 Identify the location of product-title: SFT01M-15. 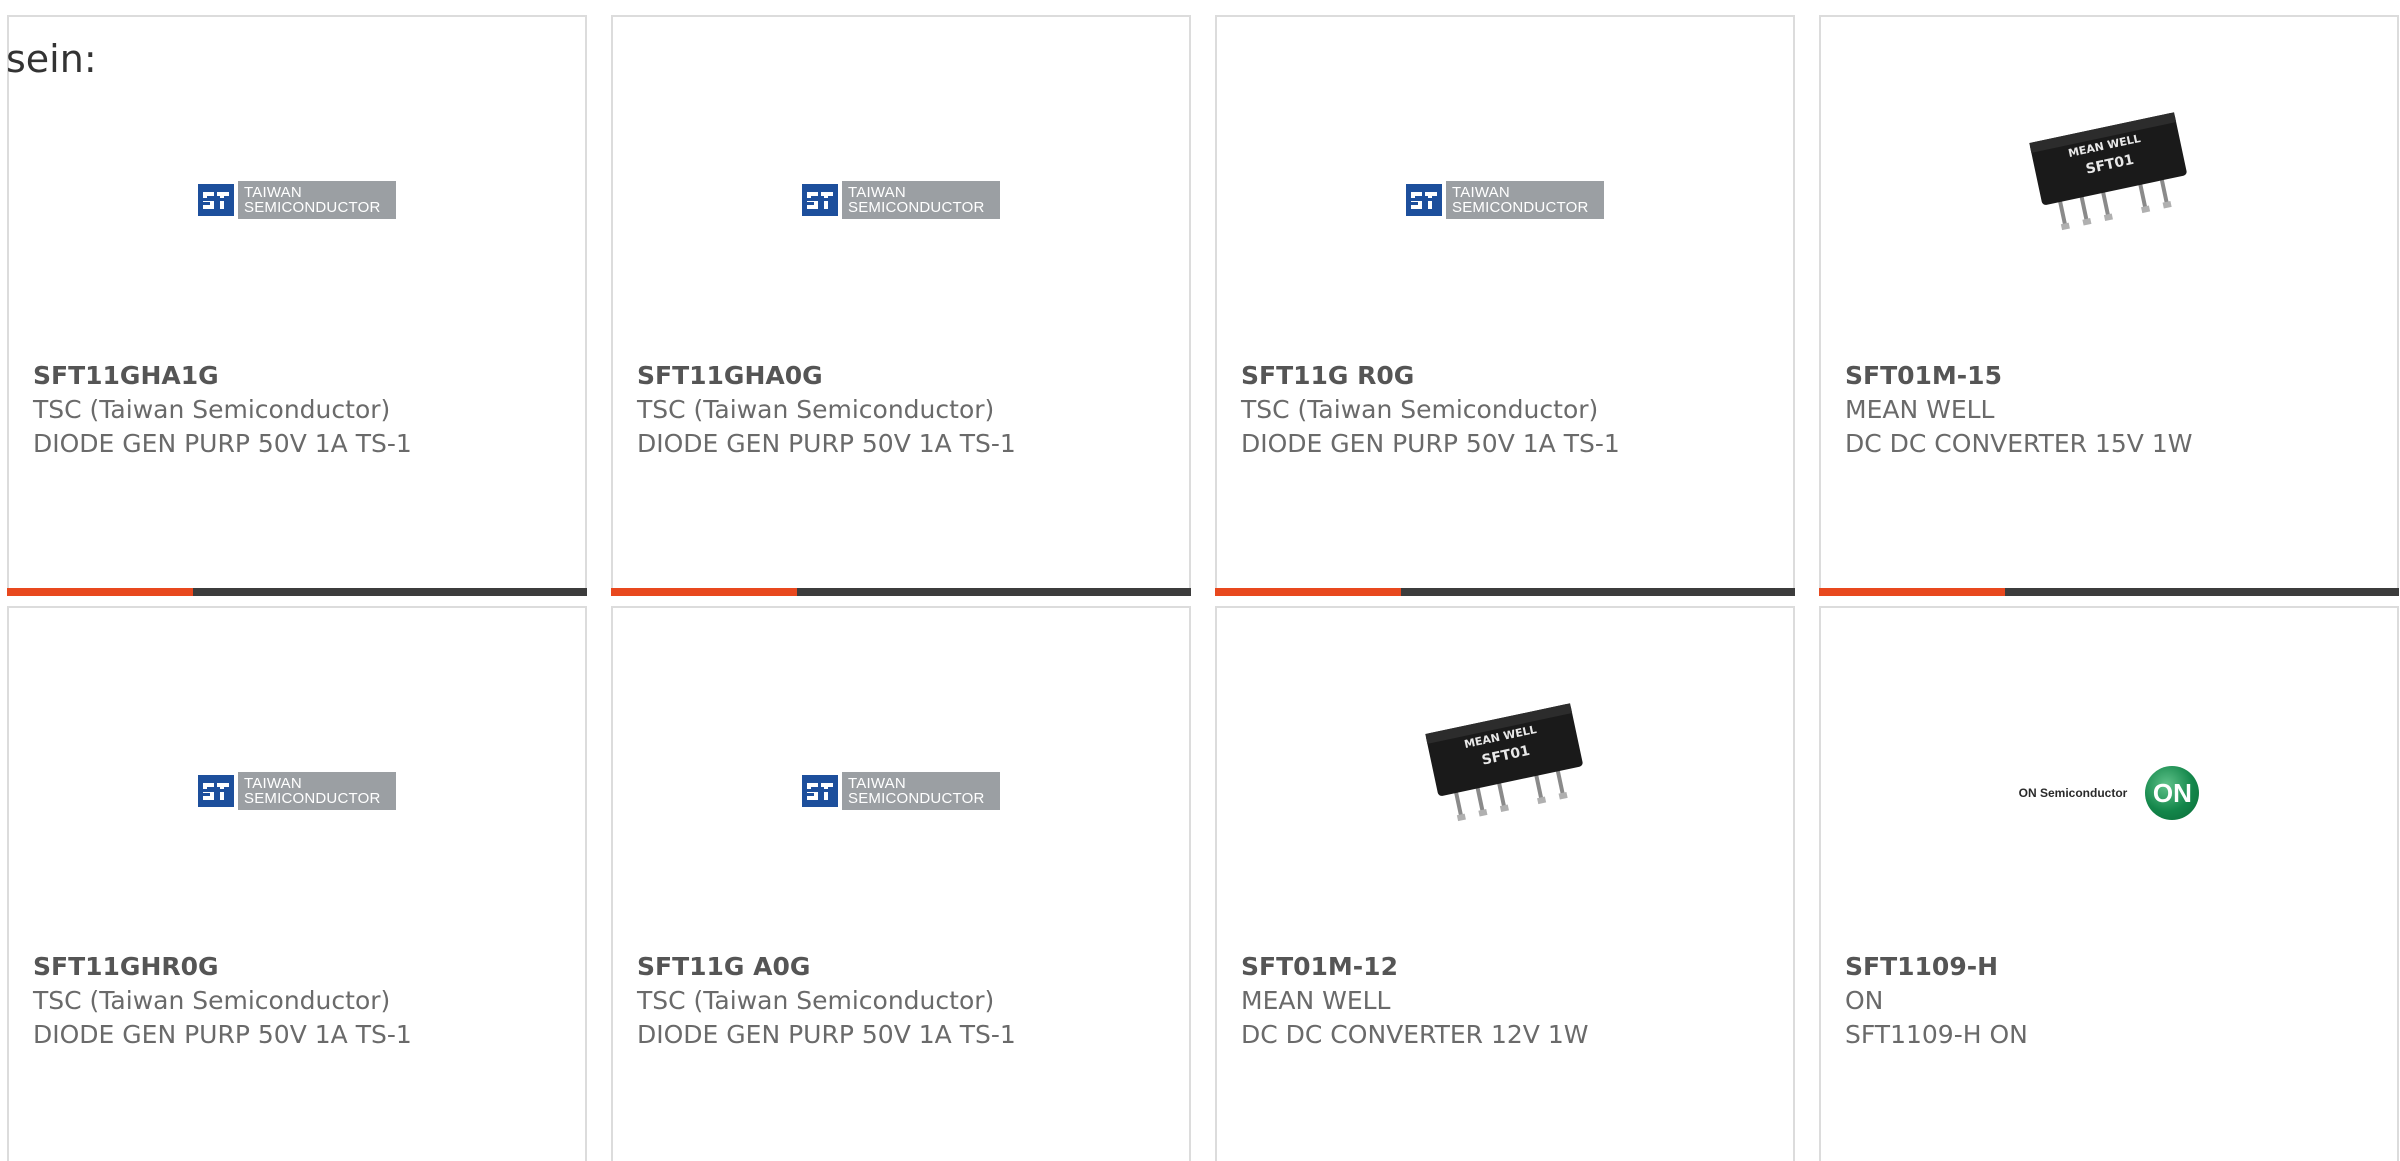
(2113, 376).